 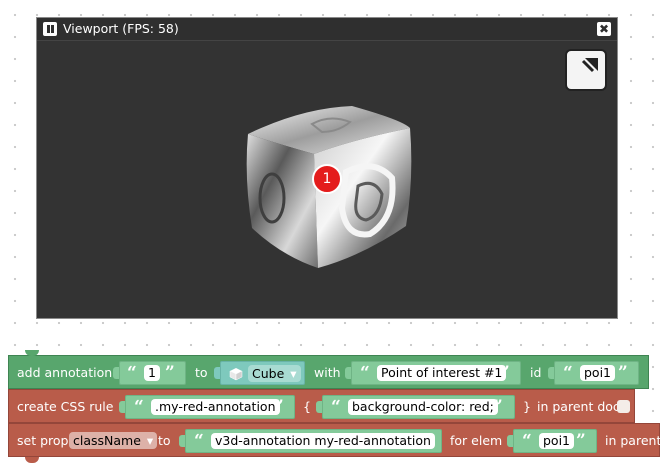 I want to click on add-annotation-label: add annotation, so click(x=65, y=372).